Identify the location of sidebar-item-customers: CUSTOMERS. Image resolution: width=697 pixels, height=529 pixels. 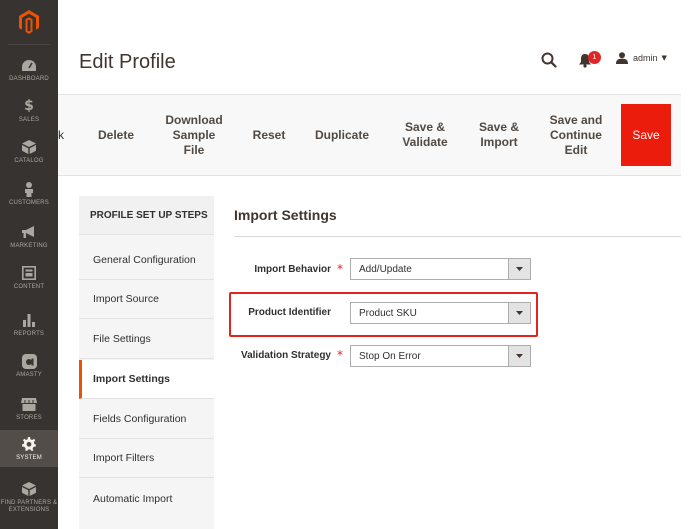
(29, 194).